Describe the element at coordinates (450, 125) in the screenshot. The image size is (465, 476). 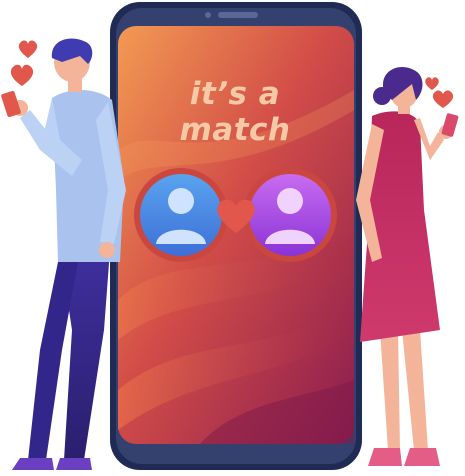
I see `woman-phone` at that location.